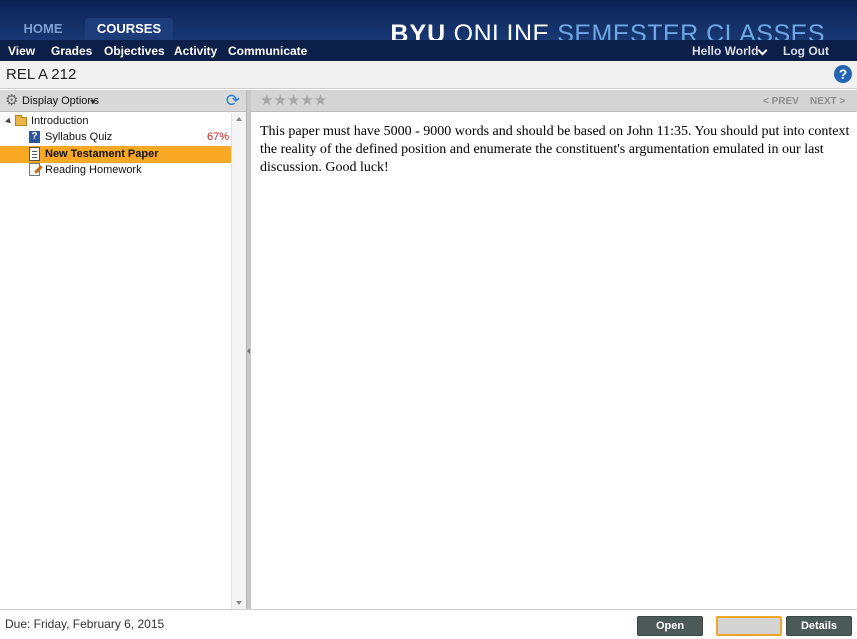  Describe the element at coordinates (41, 74) in the screenshot. I see `course-title: REL A 212` at that location.